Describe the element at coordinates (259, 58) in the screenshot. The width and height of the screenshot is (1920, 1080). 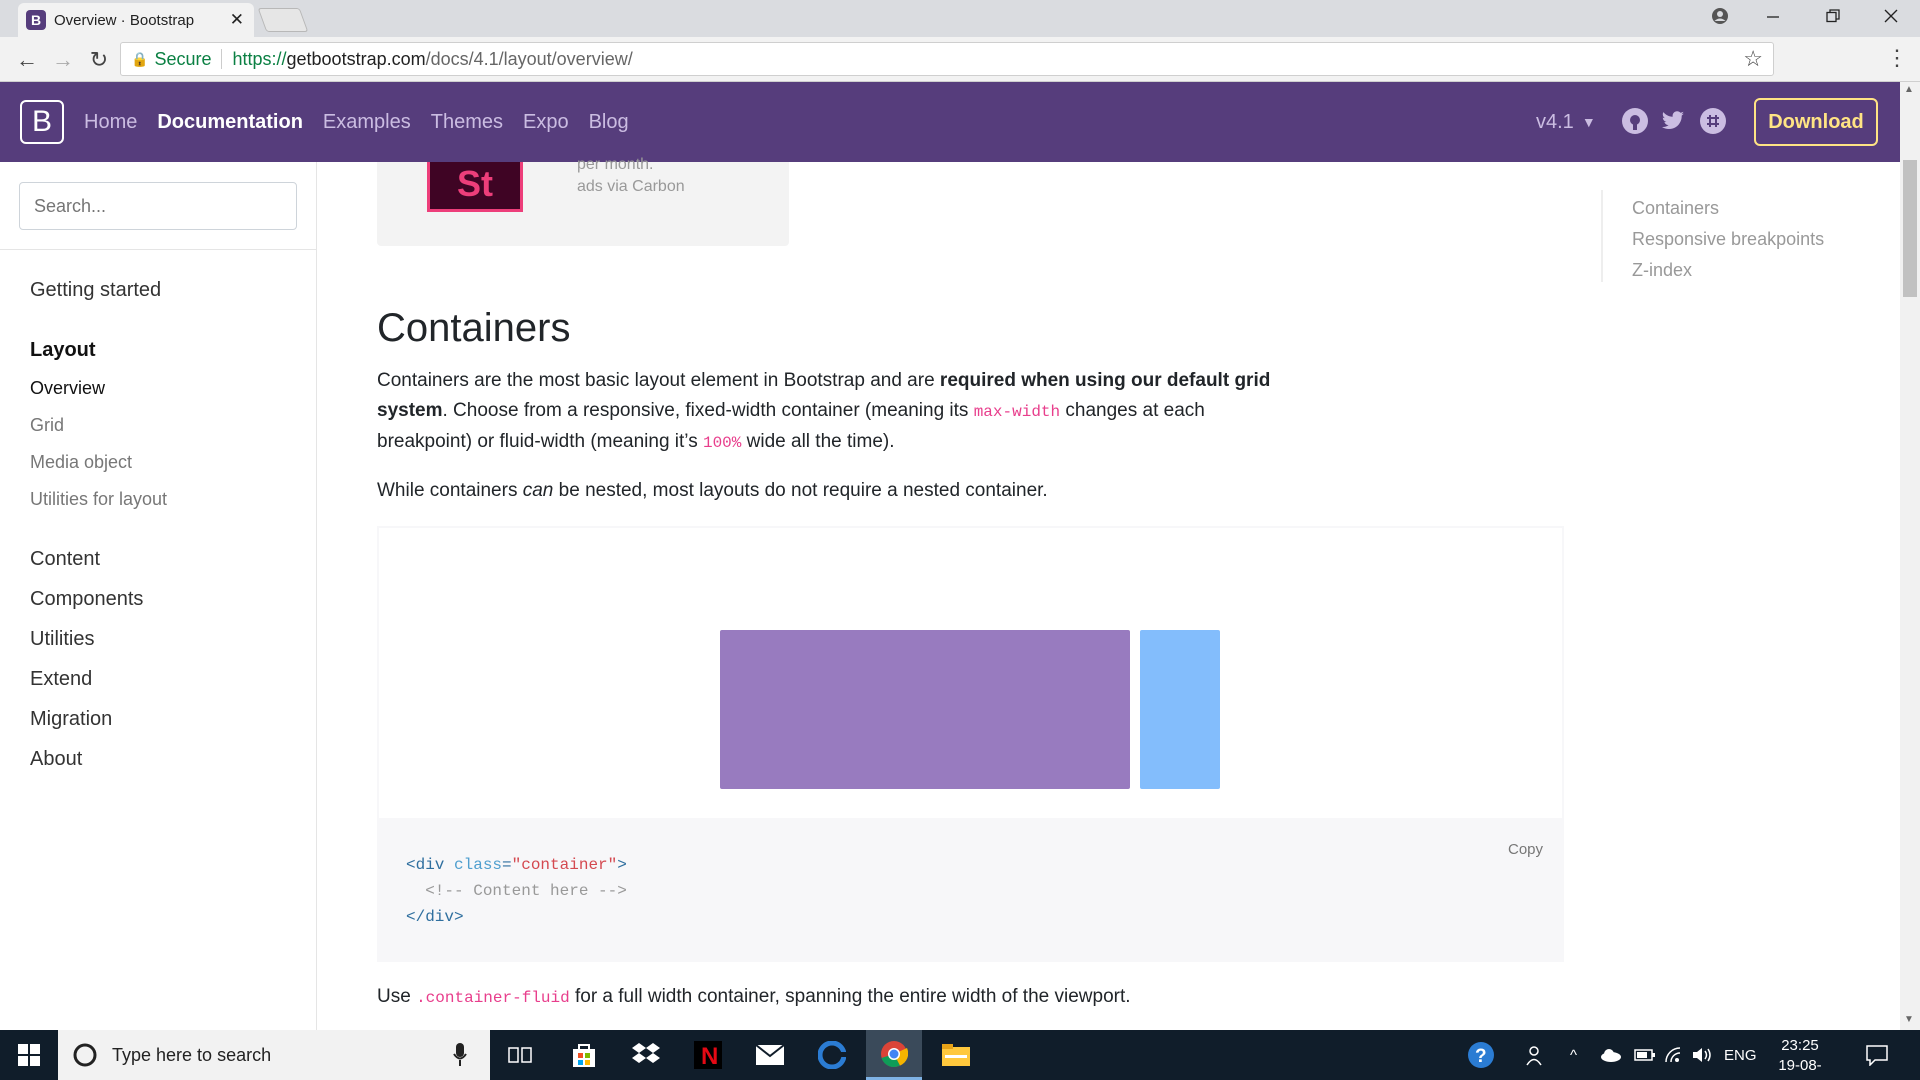
I see `url-scheme: https://` at that location.